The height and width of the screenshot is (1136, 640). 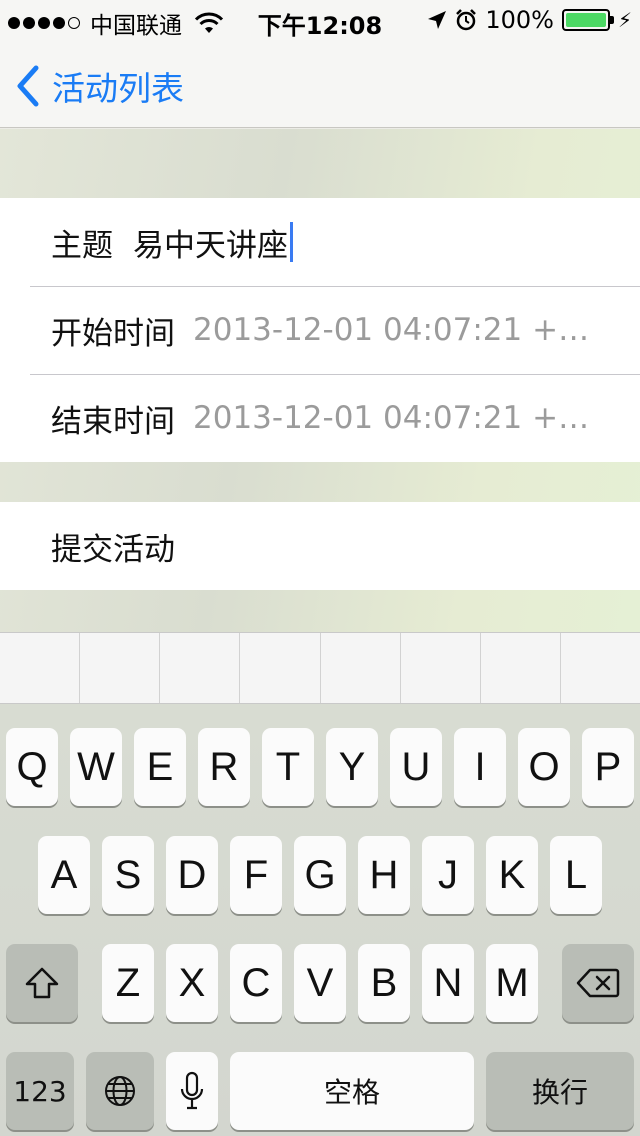 I want to click on key-x: X, so click(x=192, y=983).